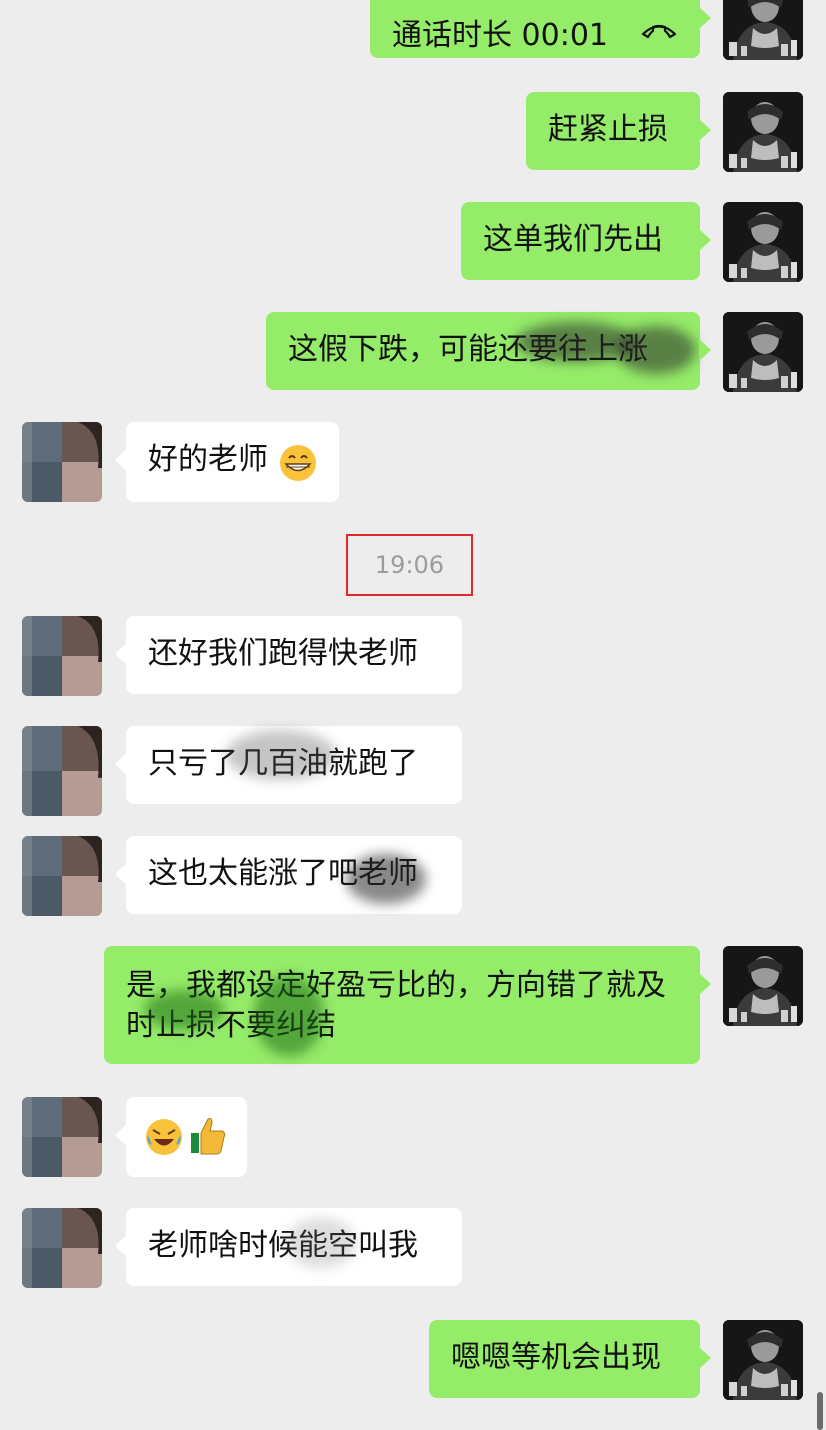 Image resolution: width=826 pixels, height=1430 pixels. I want to click on sent-message-bubble: 是，我都设定好盈亏比的，方向错了就及时止损不要纠结, so click(407, 1005).